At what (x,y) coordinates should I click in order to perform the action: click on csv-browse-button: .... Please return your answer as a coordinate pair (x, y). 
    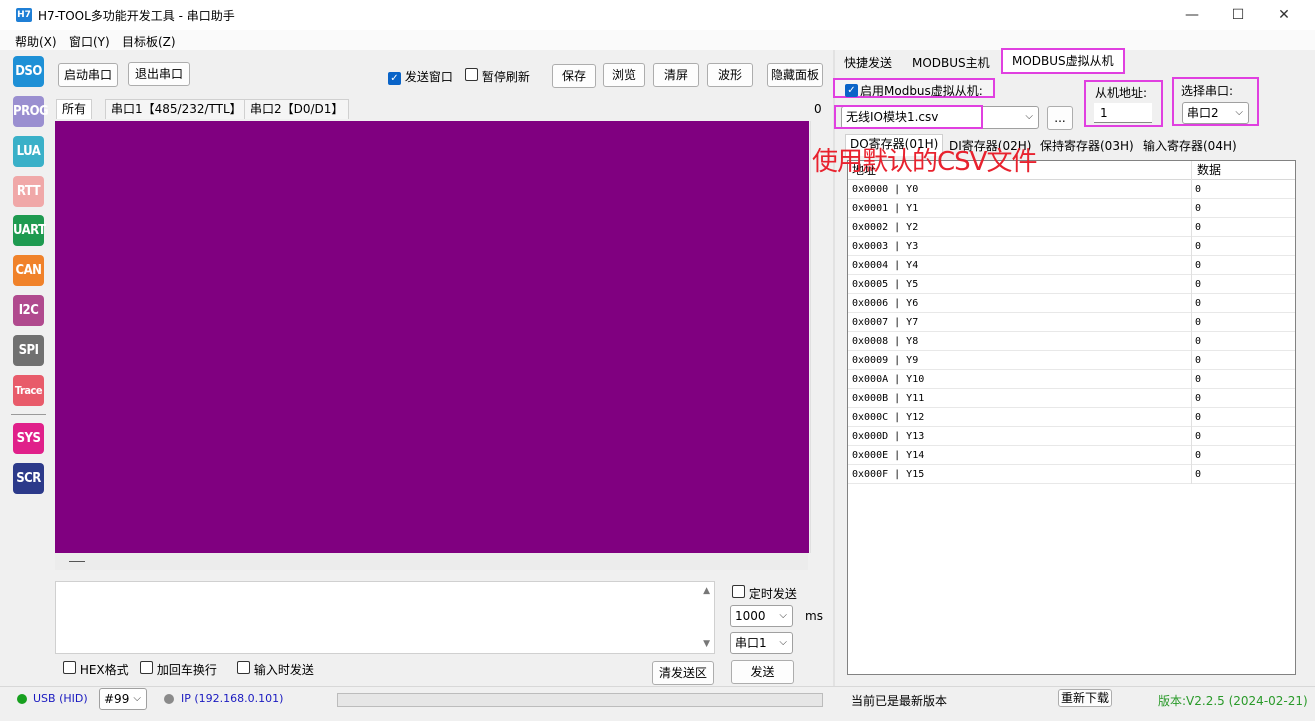
    Looking at the image, I should click on (1060, 118).